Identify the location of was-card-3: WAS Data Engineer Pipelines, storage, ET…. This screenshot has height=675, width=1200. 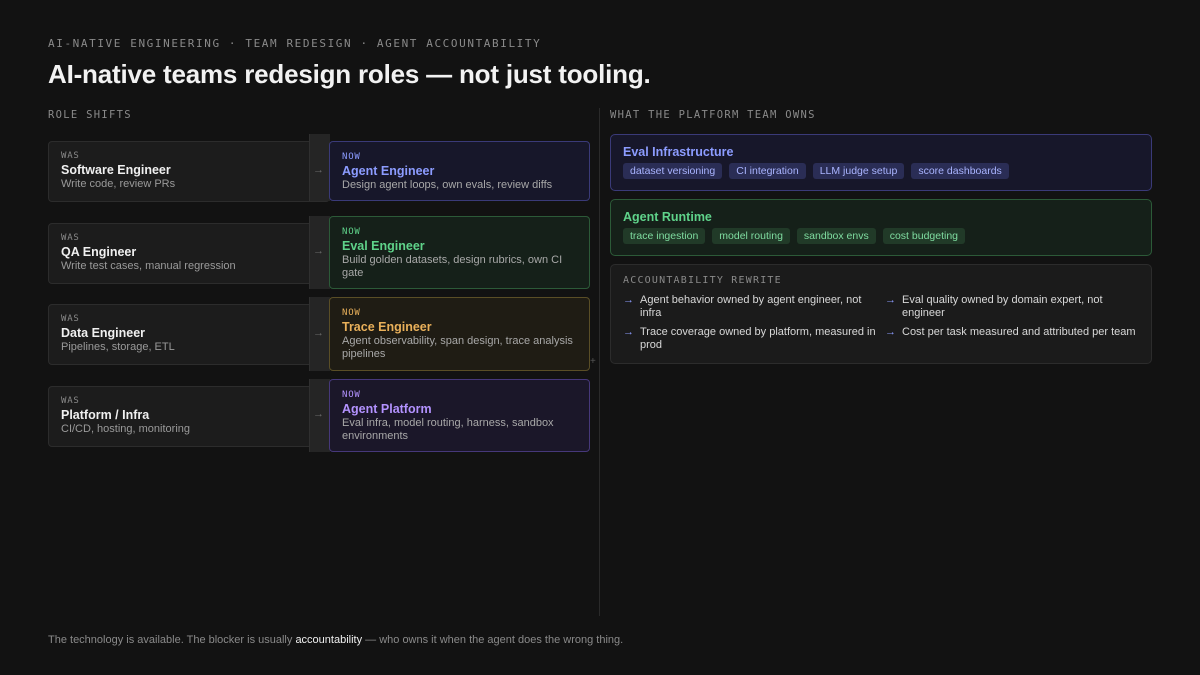
(189, 334).